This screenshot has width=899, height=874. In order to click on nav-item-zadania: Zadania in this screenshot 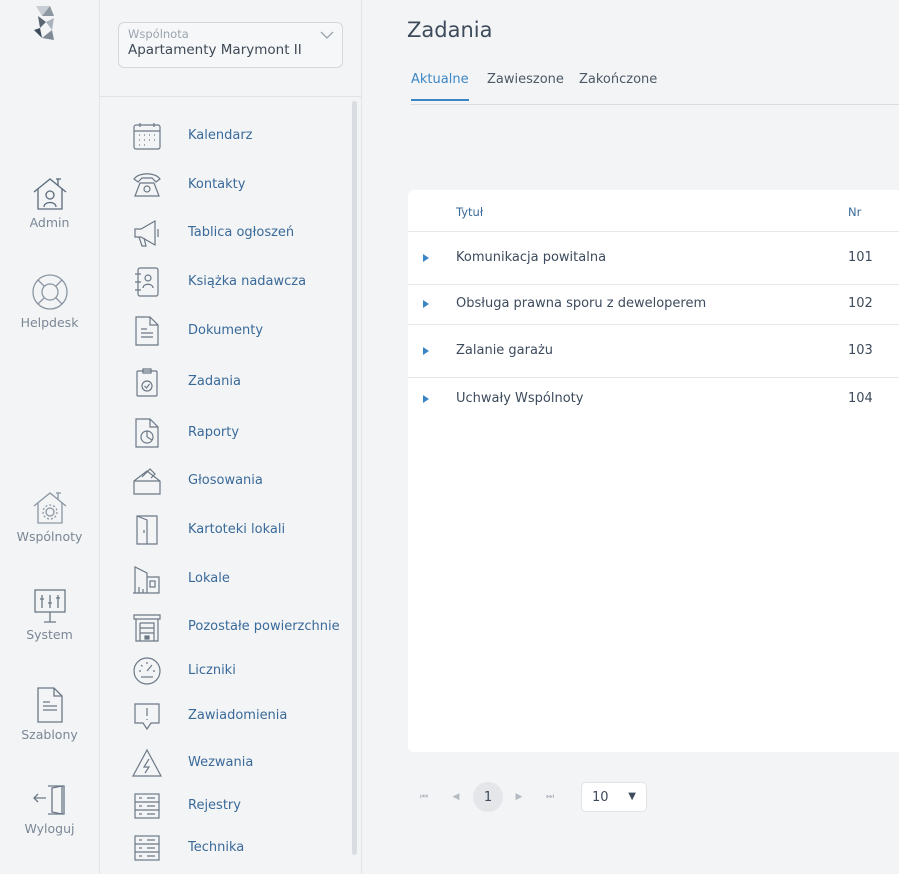, I will do `click(237, 382)`.